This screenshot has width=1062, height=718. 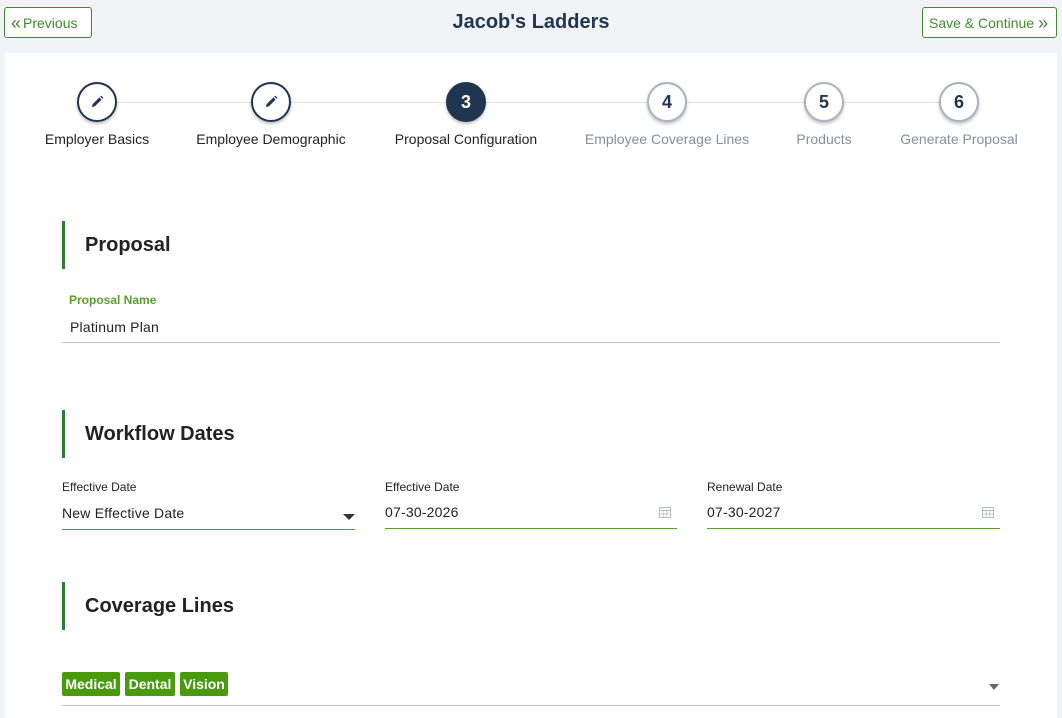 What do you see at coordinates (1043, 22) in the screenshot?
I see `chevrons-right-icon: »` at bounding box center [1043, 22].